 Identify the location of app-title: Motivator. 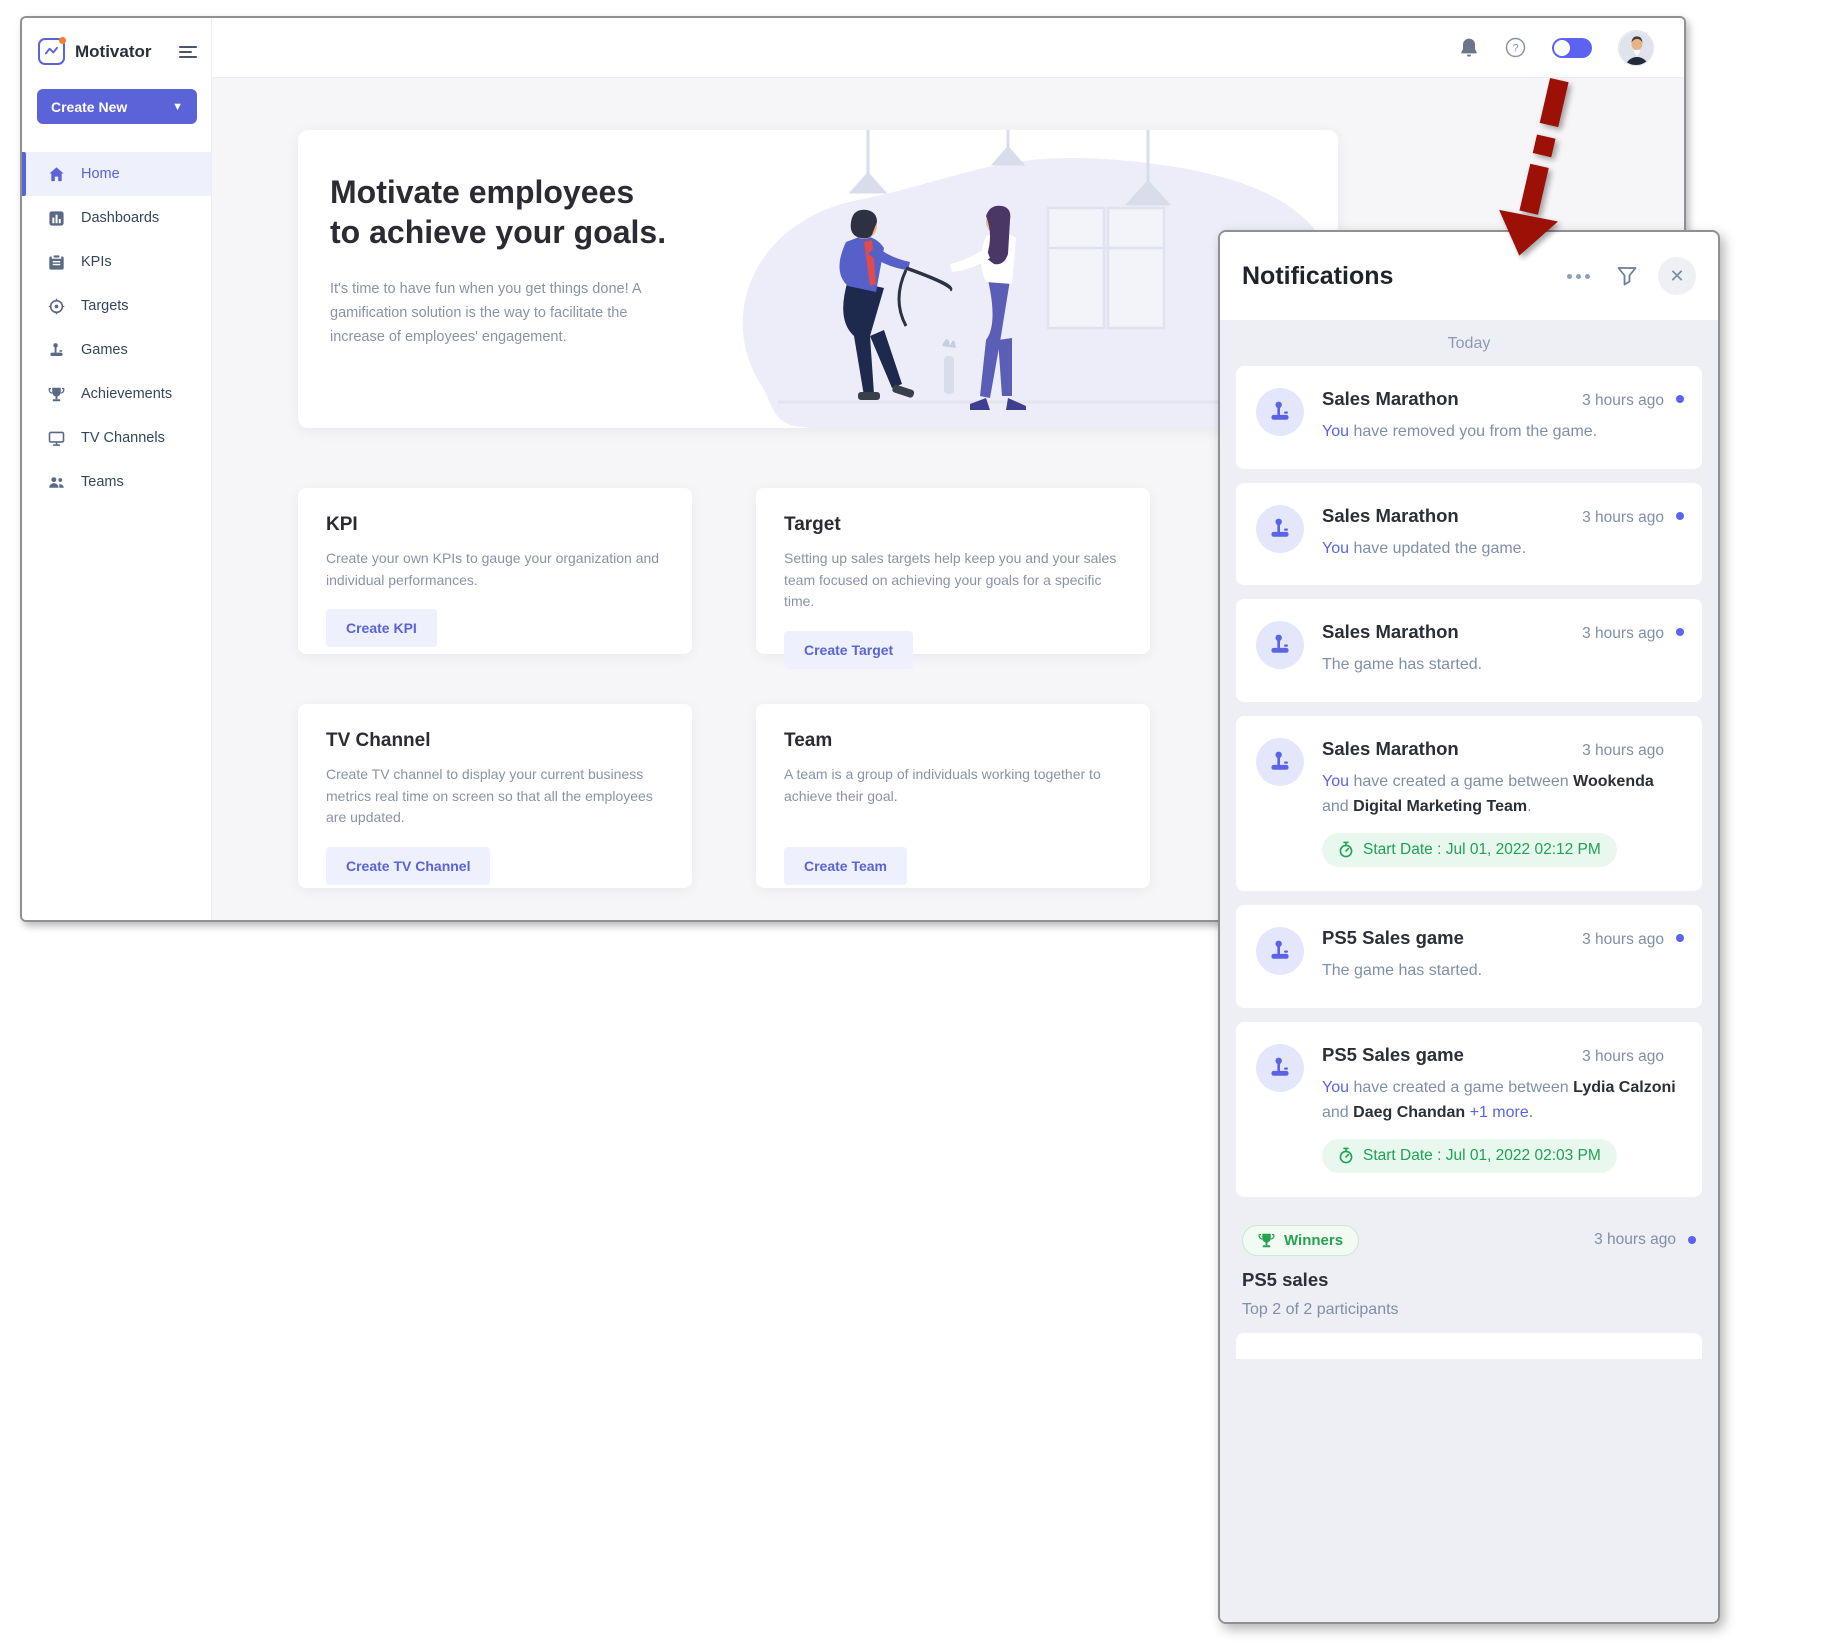
(113, 51).